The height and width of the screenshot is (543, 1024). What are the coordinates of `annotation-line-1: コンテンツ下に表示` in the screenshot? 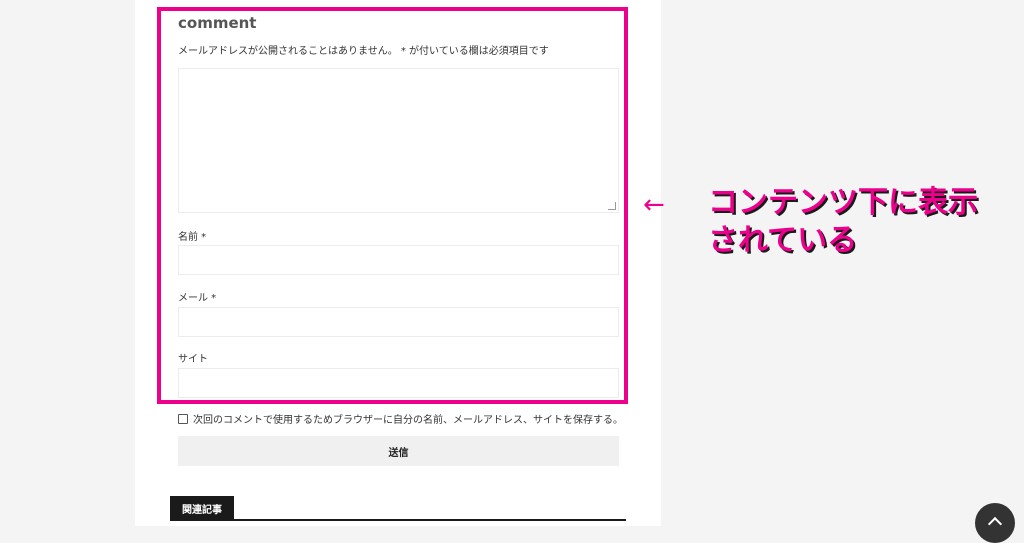 It's located at (843, 202).